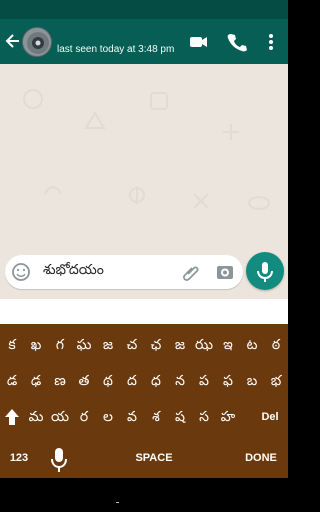 The image size is (320, 512). Describe the element at coordinates (228, 345) in the screenshot. I see `keyboard-key: ఇ` at that location.